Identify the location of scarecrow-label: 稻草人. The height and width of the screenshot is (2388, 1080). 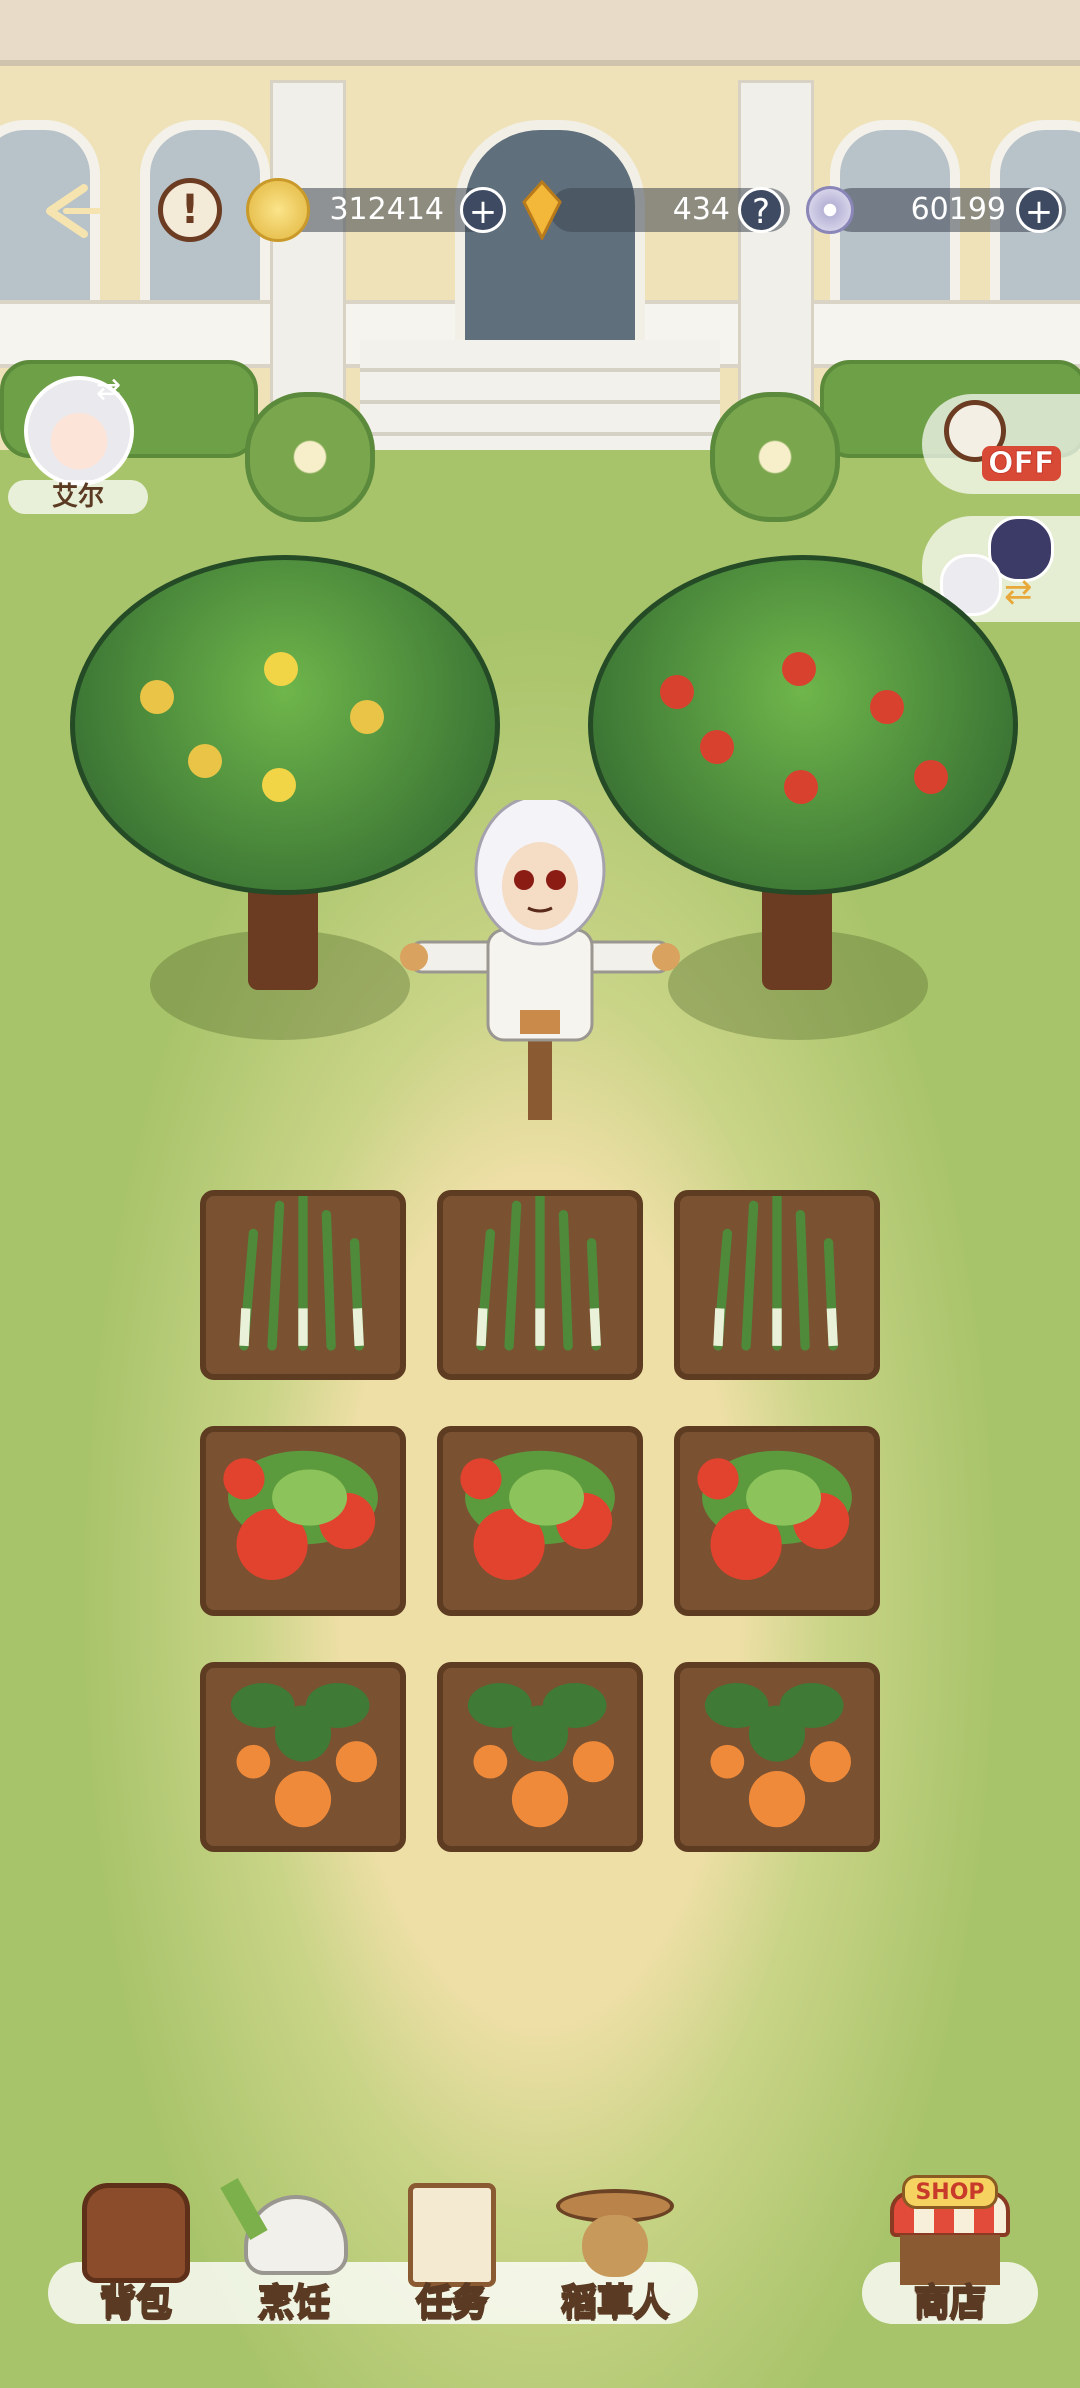
(615, 2302).